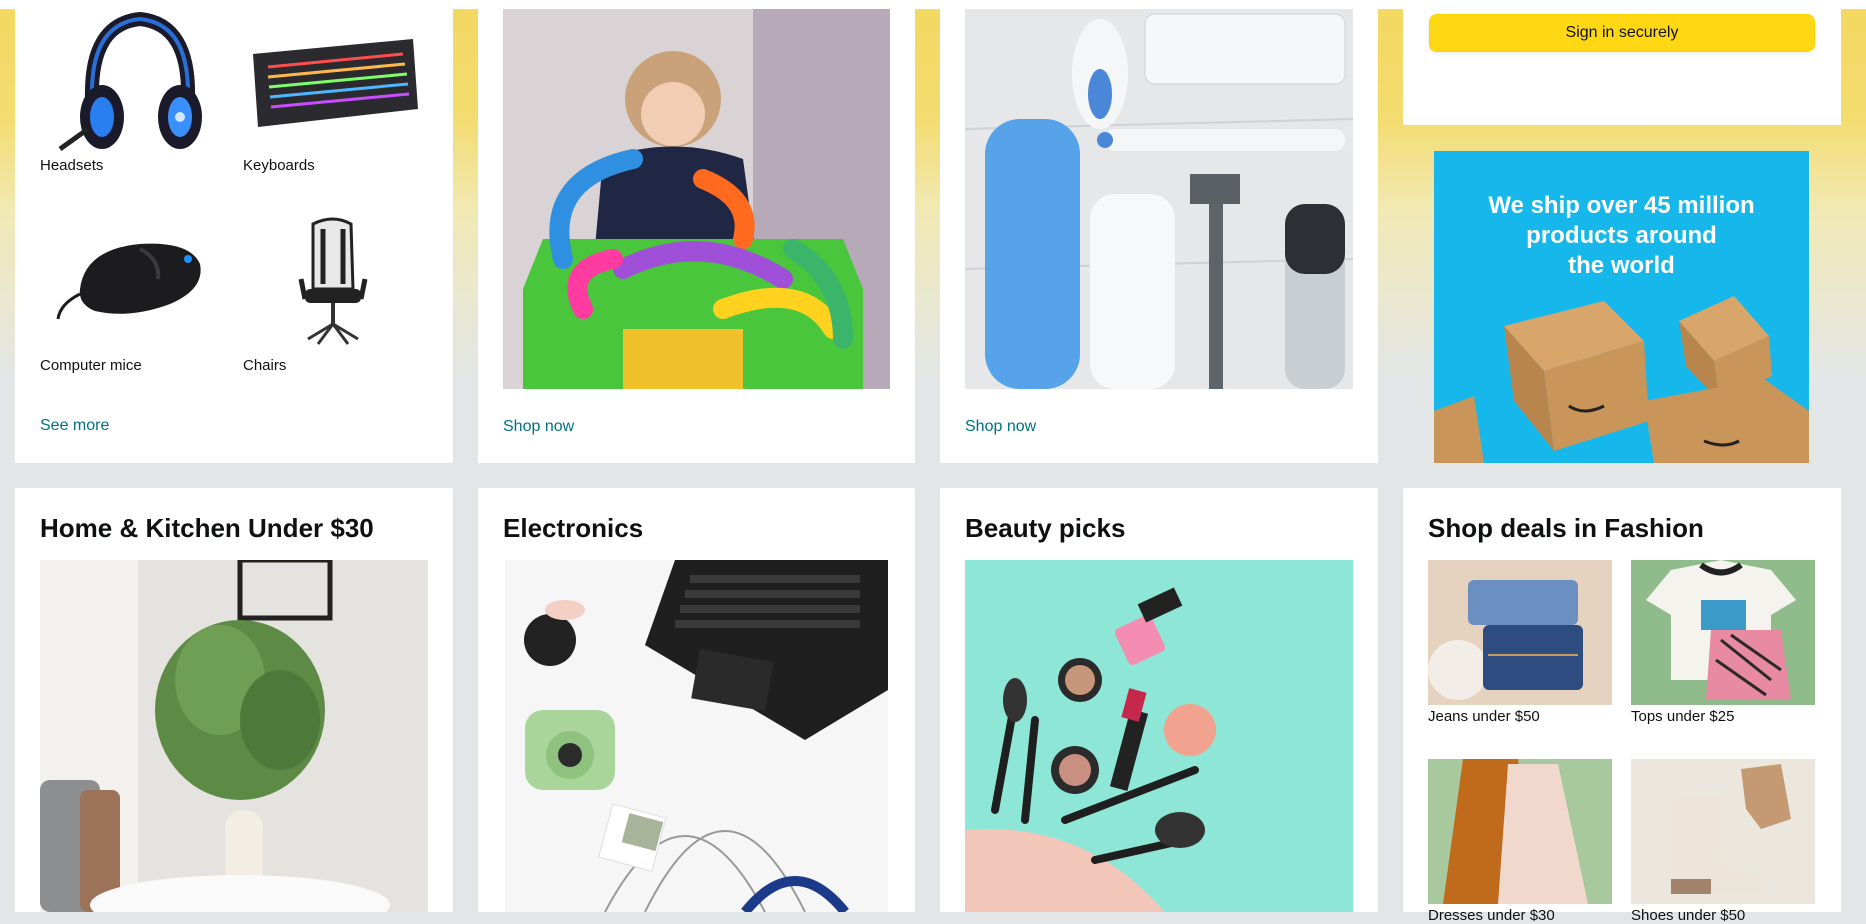  What do you see at coordinates (207, 528) in the screenshot?
I see `card-title: Home & Kitchen Under $30` at bounding box center [207, 528].